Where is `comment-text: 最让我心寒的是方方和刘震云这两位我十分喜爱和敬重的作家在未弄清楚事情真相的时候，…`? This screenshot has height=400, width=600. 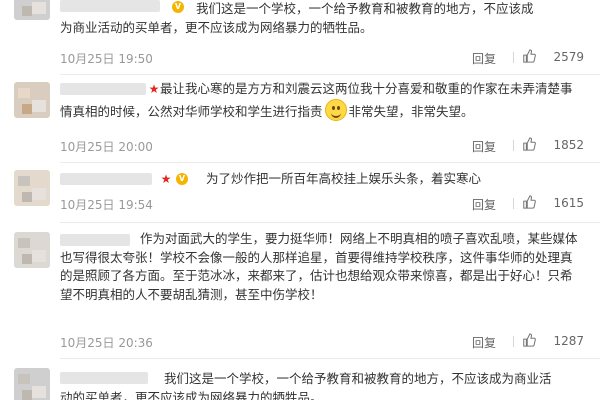
comment-text: 最让我心寒的是方方和刘震云这两位我十分喜爱和敬重的作家在未弄清楚事情真相的时候，… is located at coordinates (316, 101).